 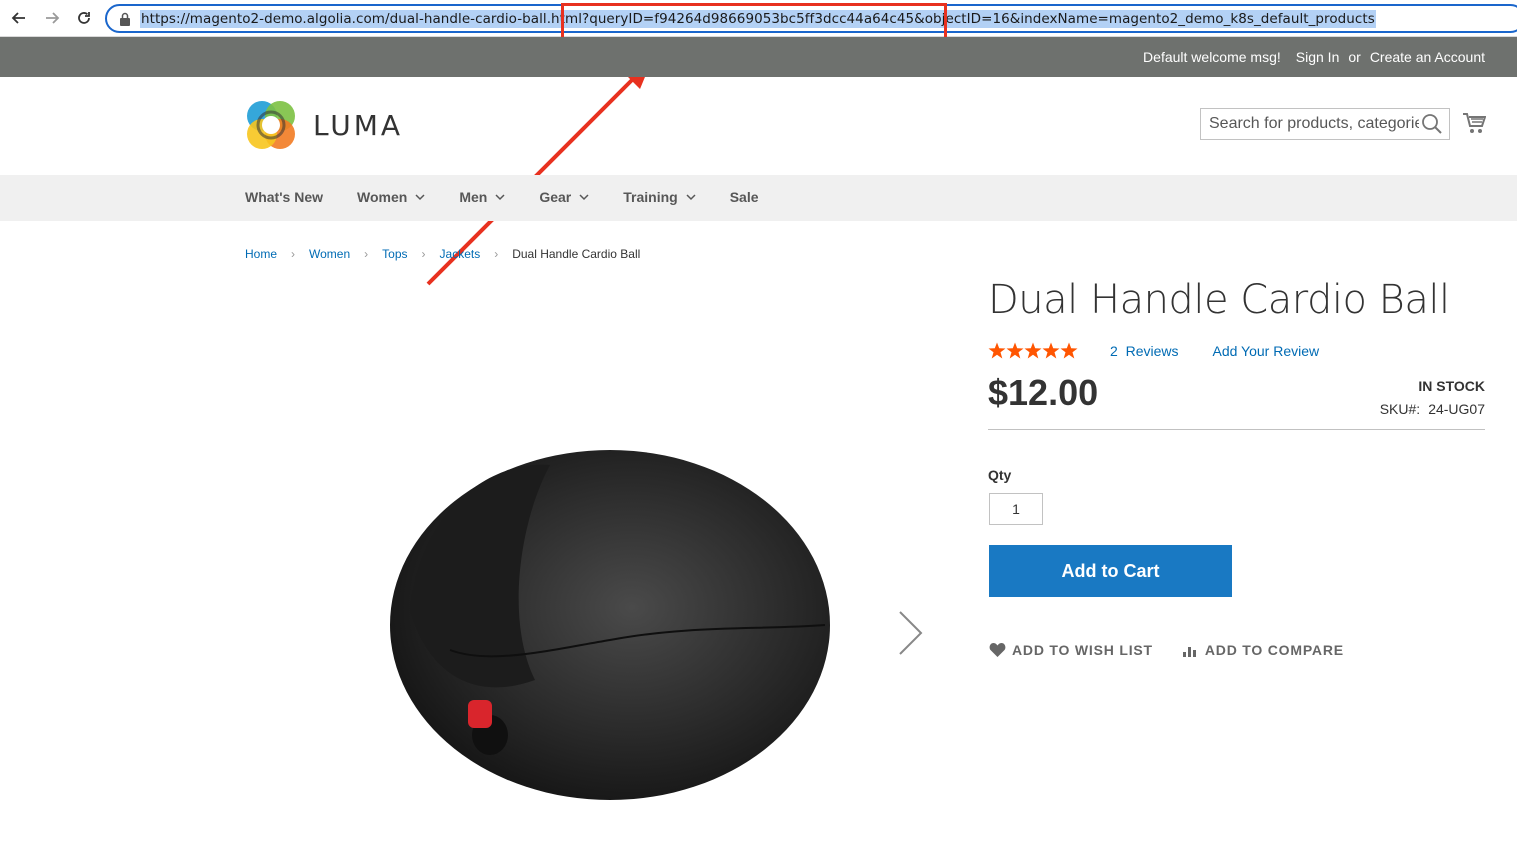 I want to click on reviews-label: Reviews, so click(x=1152, y=350).